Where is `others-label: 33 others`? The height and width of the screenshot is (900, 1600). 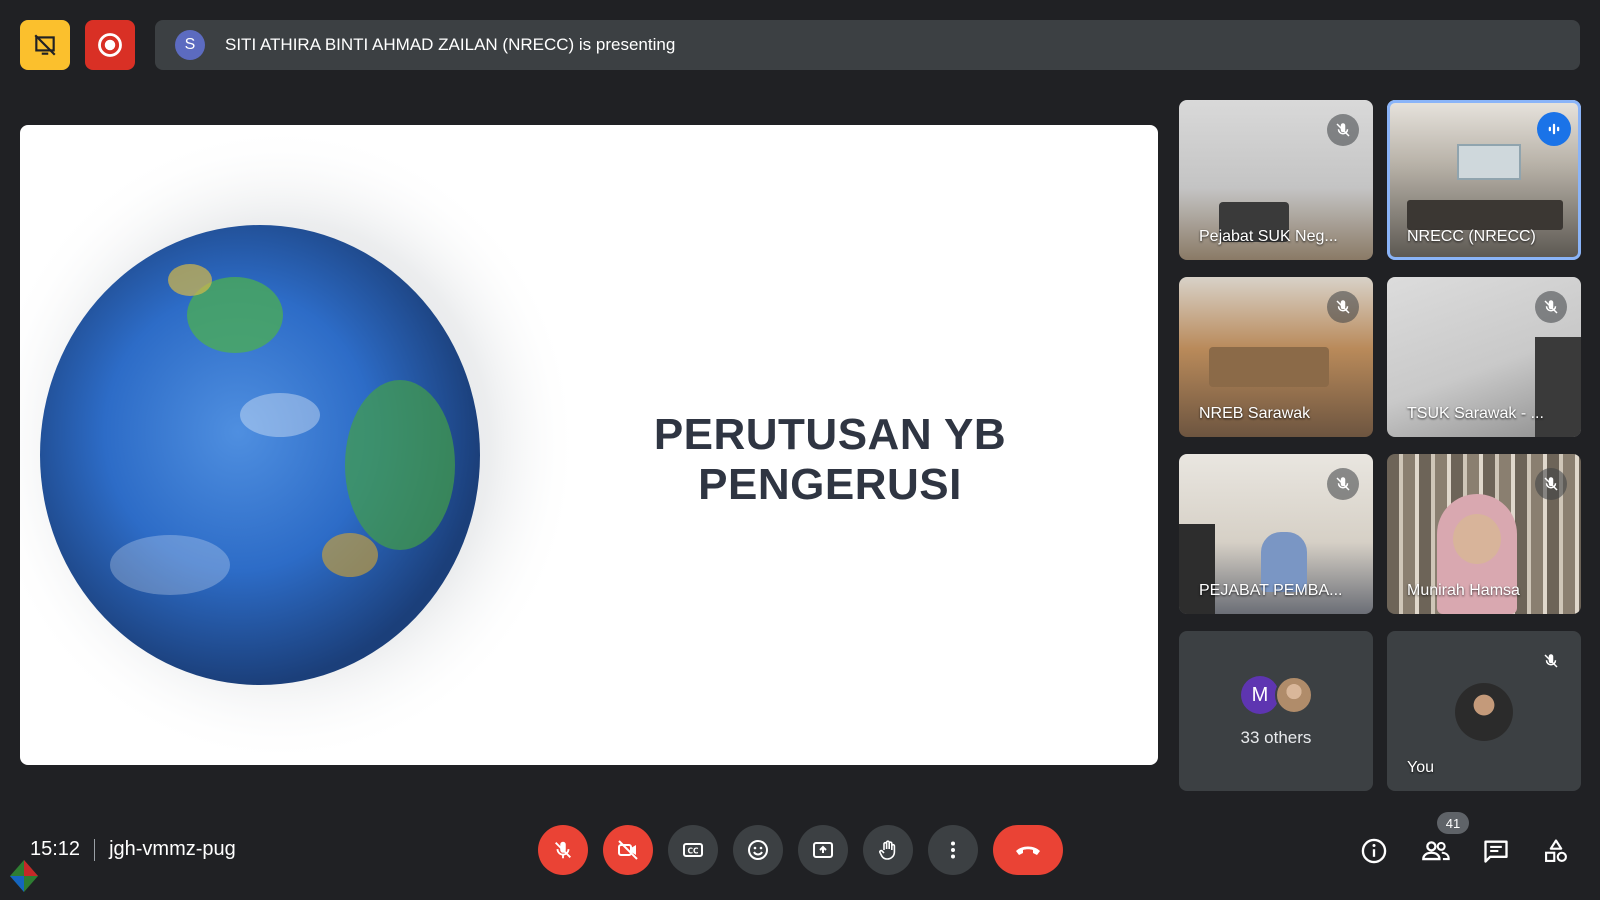 others-label: 33 others is located at coordinates (1276, 737).